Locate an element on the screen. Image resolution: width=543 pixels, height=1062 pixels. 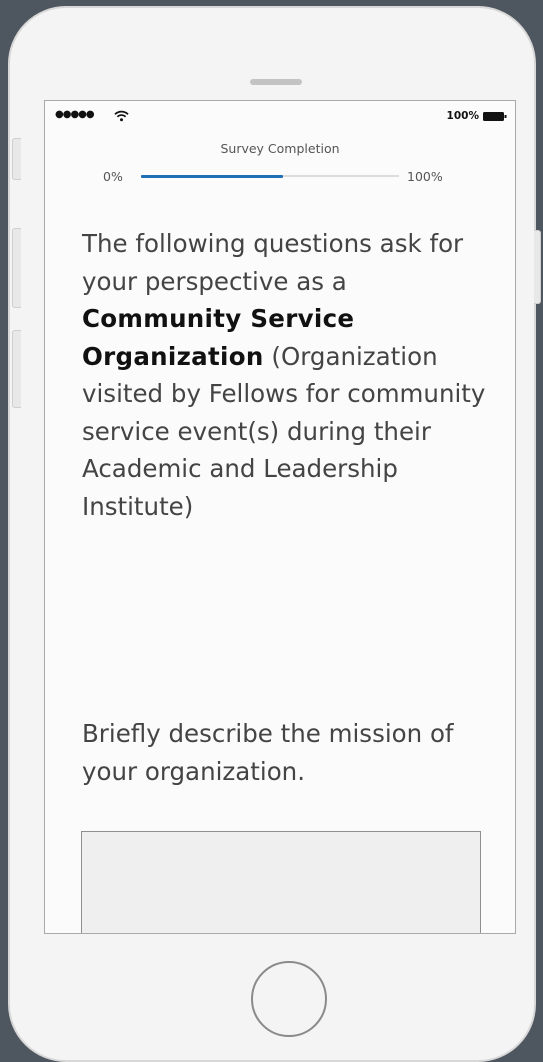
battery-percent: 100% is located at coordinates (462, 116).